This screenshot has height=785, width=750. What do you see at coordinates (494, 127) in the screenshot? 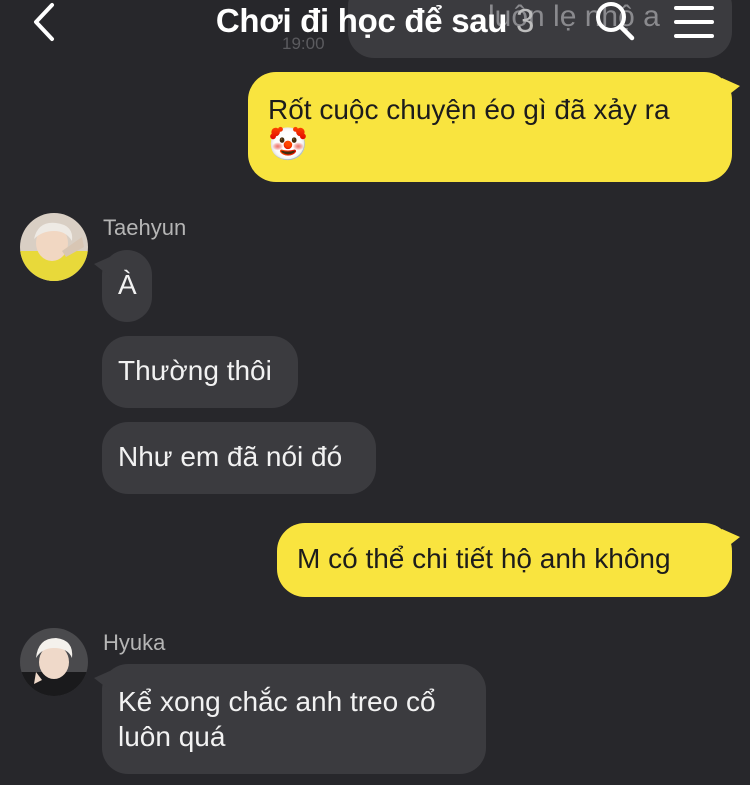
I see `outgoing-message: Rốt cuộc chuyện éo gì đã xảy ra 🤡` at bounding box center [494, 127].